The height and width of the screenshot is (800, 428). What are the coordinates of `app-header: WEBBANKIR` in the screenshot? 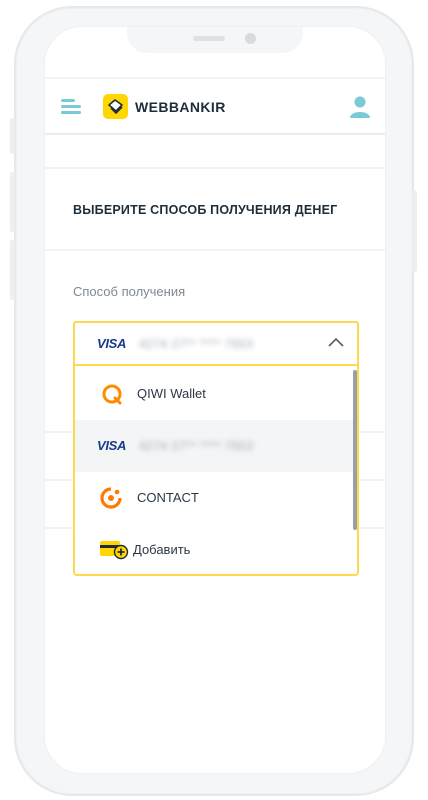 It's located at (215, 107).